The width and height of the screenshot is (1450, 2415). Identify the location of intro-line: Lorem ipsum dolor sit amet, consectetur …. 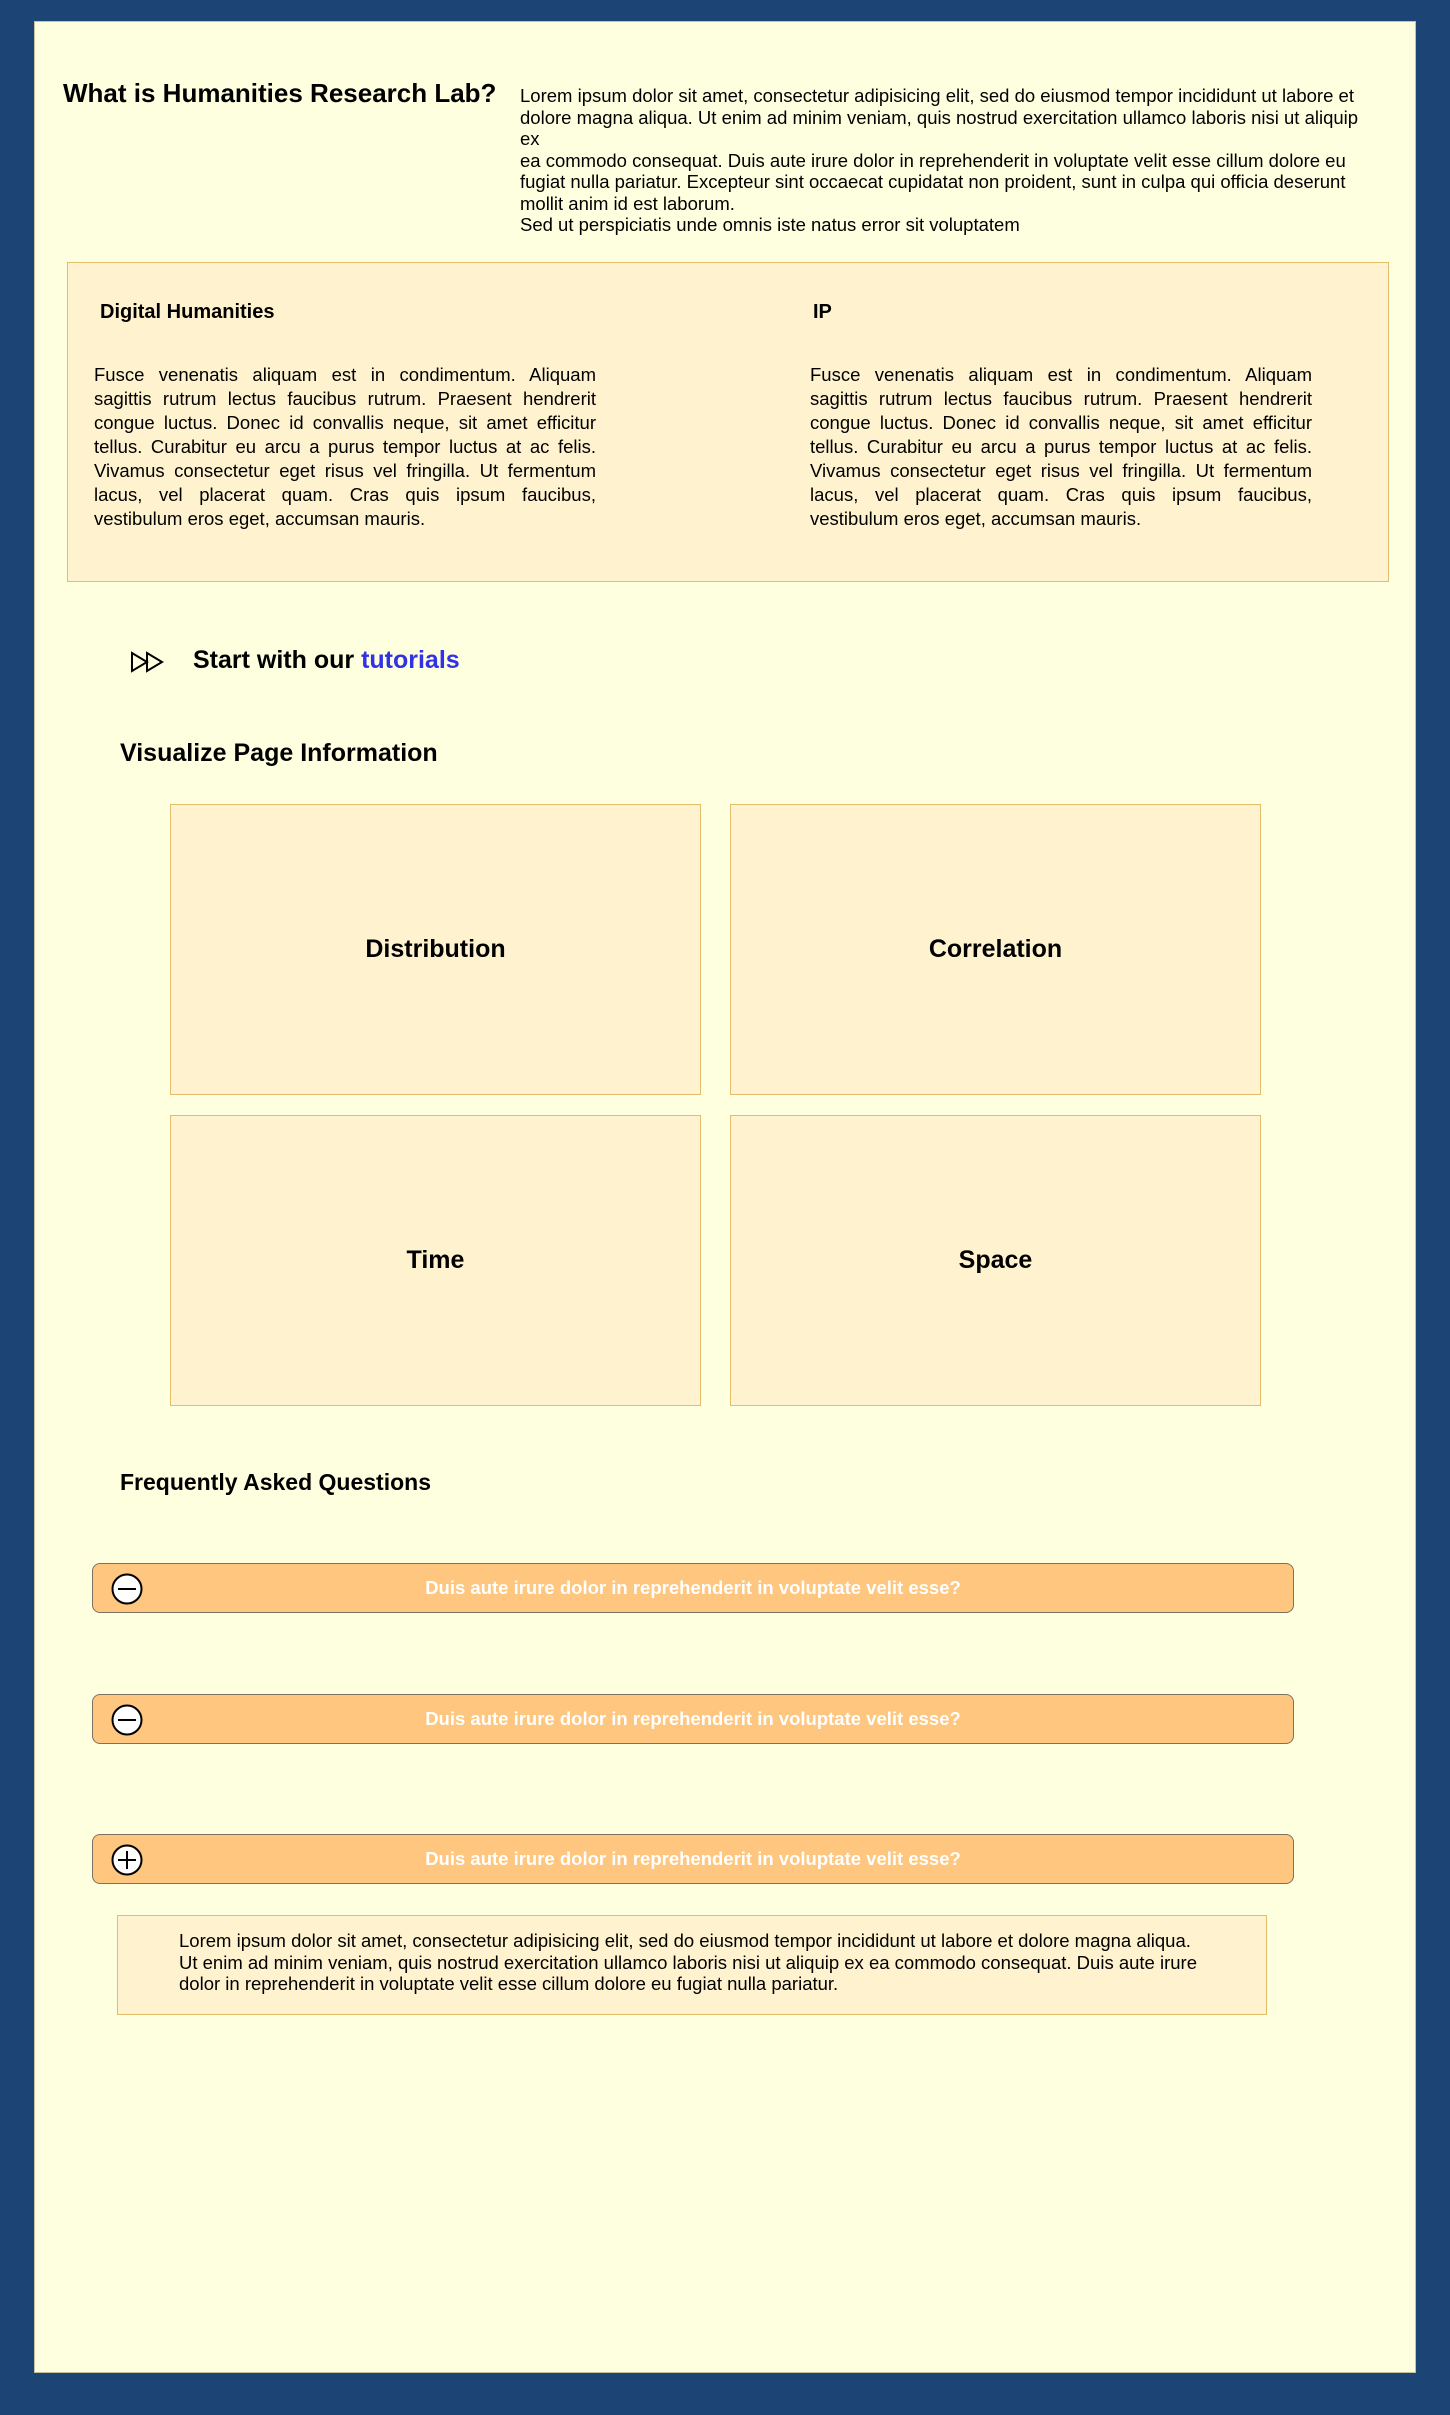
(937, 95).